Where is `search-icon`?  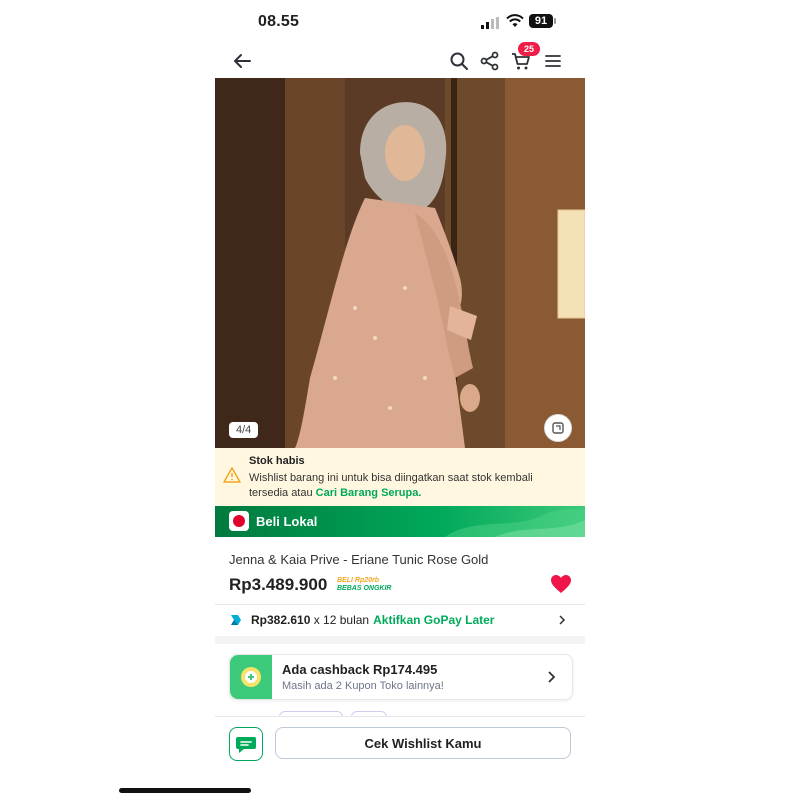 search-icon is located at coordinates (459, 61).